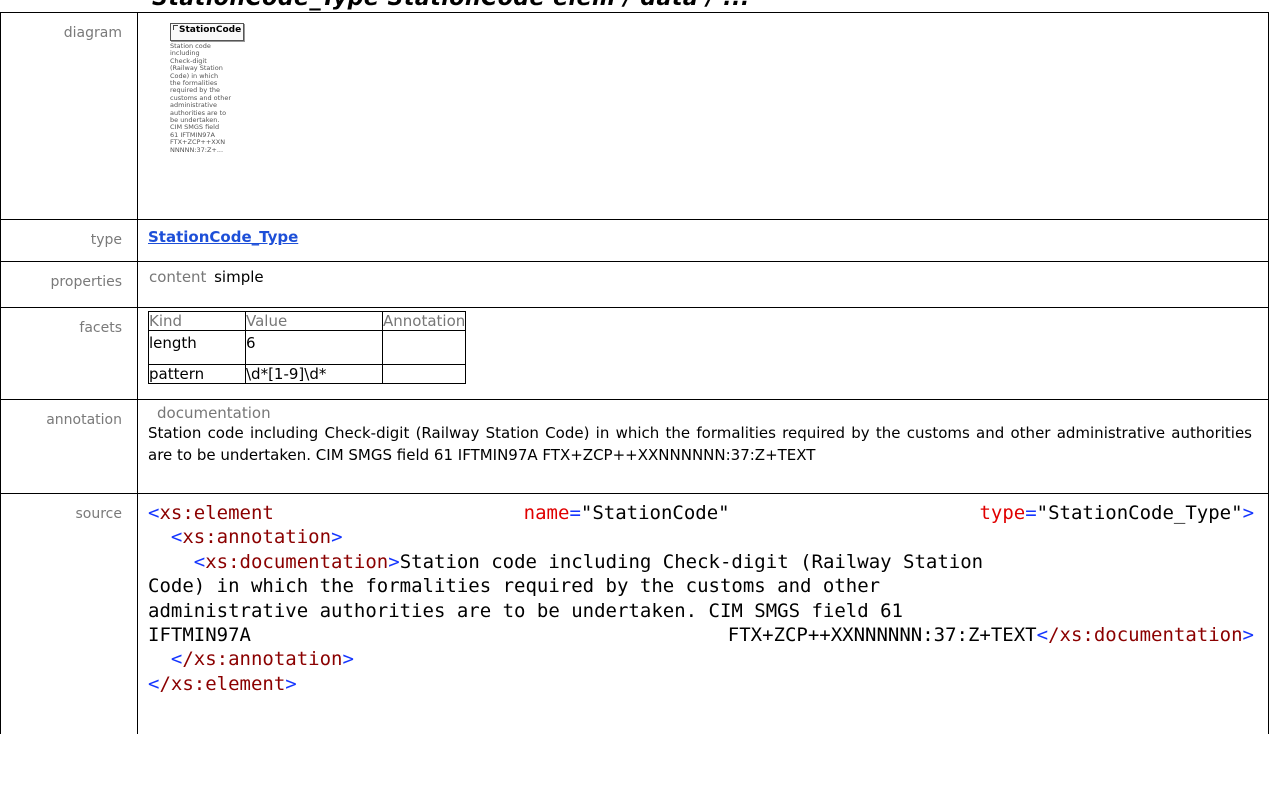 This screenshot has width=1269, height=803. Describe the element at coordinates (882, 635) in the screenshot. I see `source-text: FTX+ZCP++XXNNNNNN:37:Z+TEXT` at that location.